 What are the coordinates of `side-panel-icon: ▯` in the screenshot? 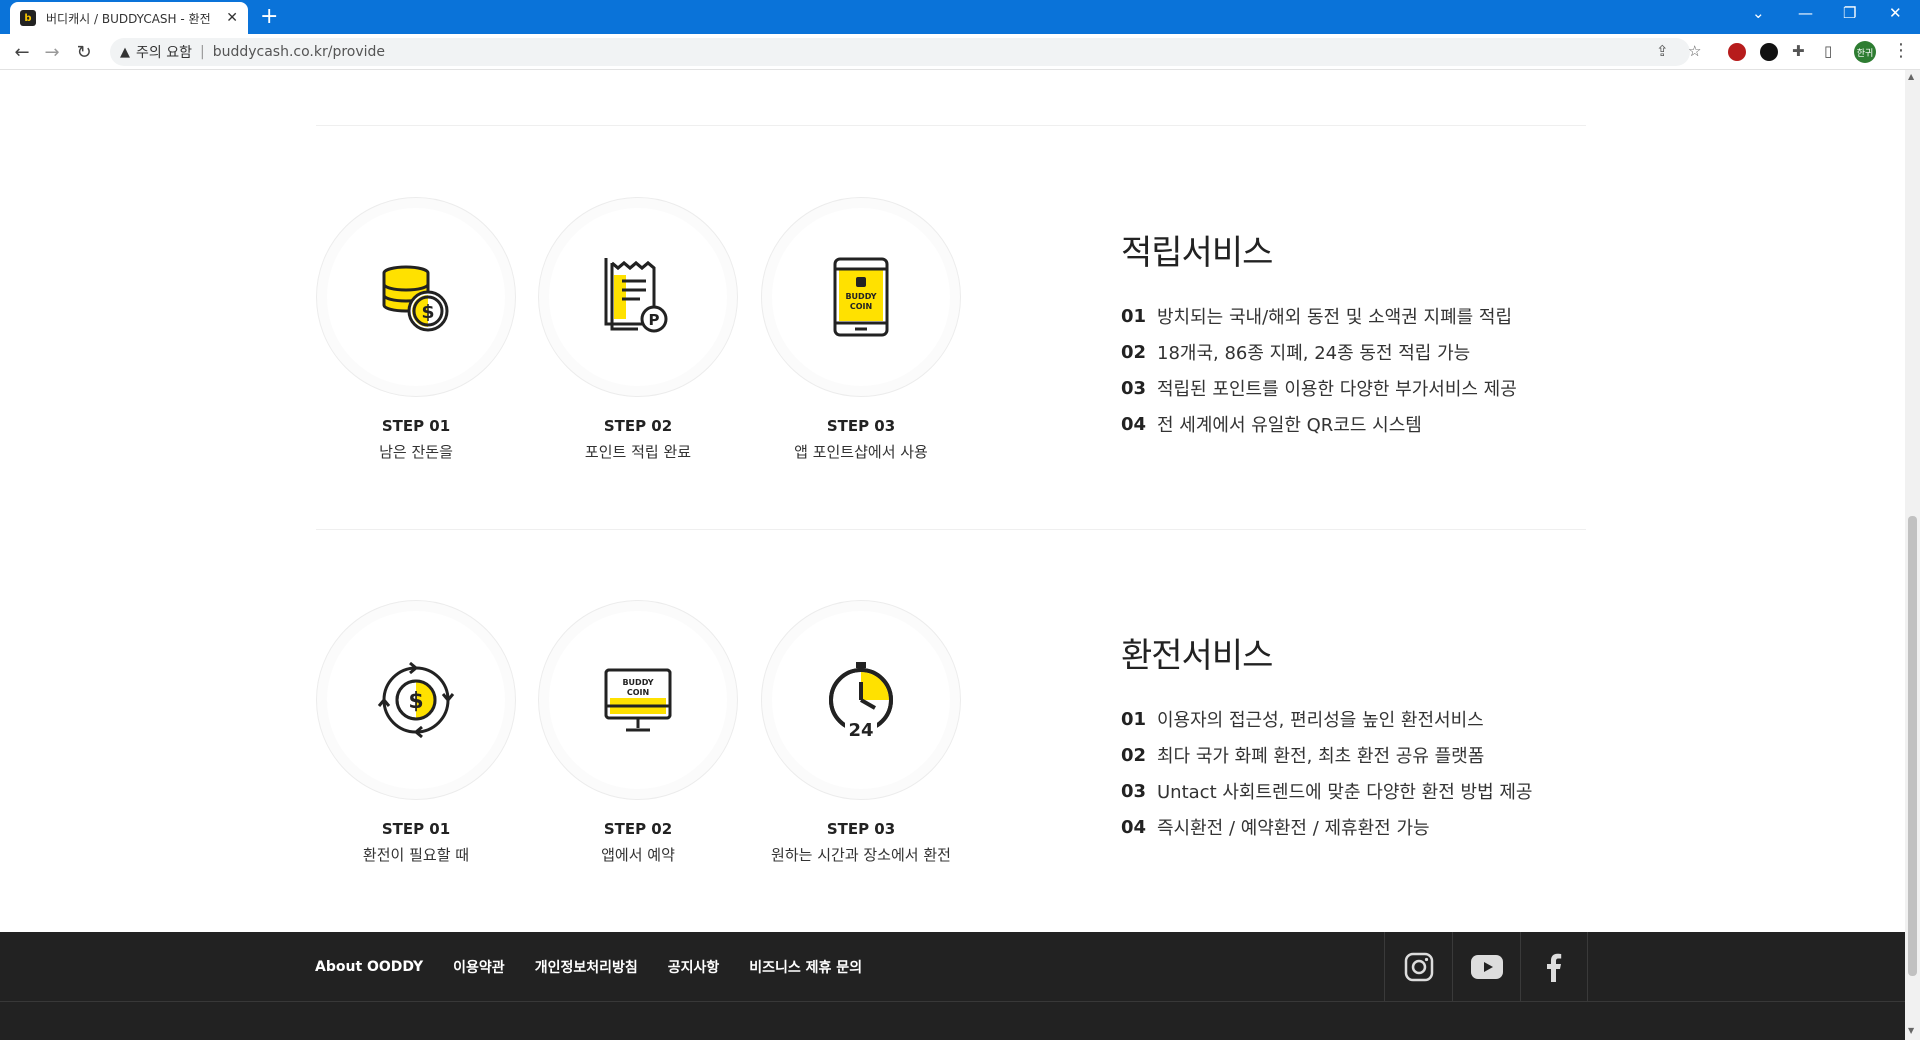 It's located at (1828, 51).